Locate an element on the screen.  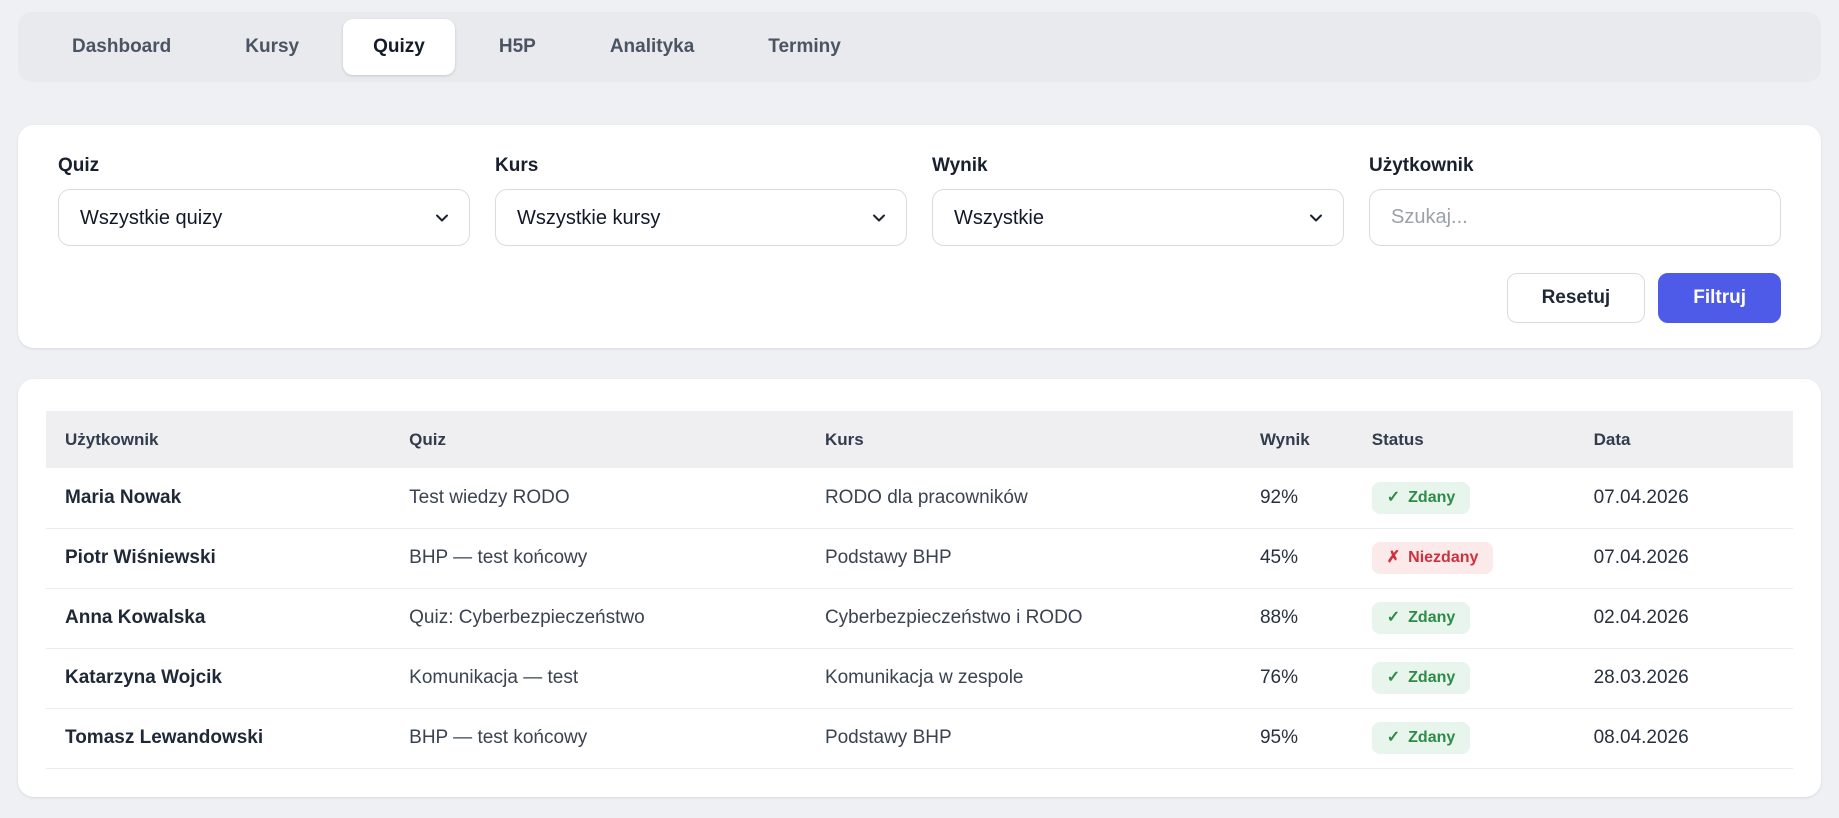
cell-kurs: RODO dla pracowników is located at coordinates (1023, 498).